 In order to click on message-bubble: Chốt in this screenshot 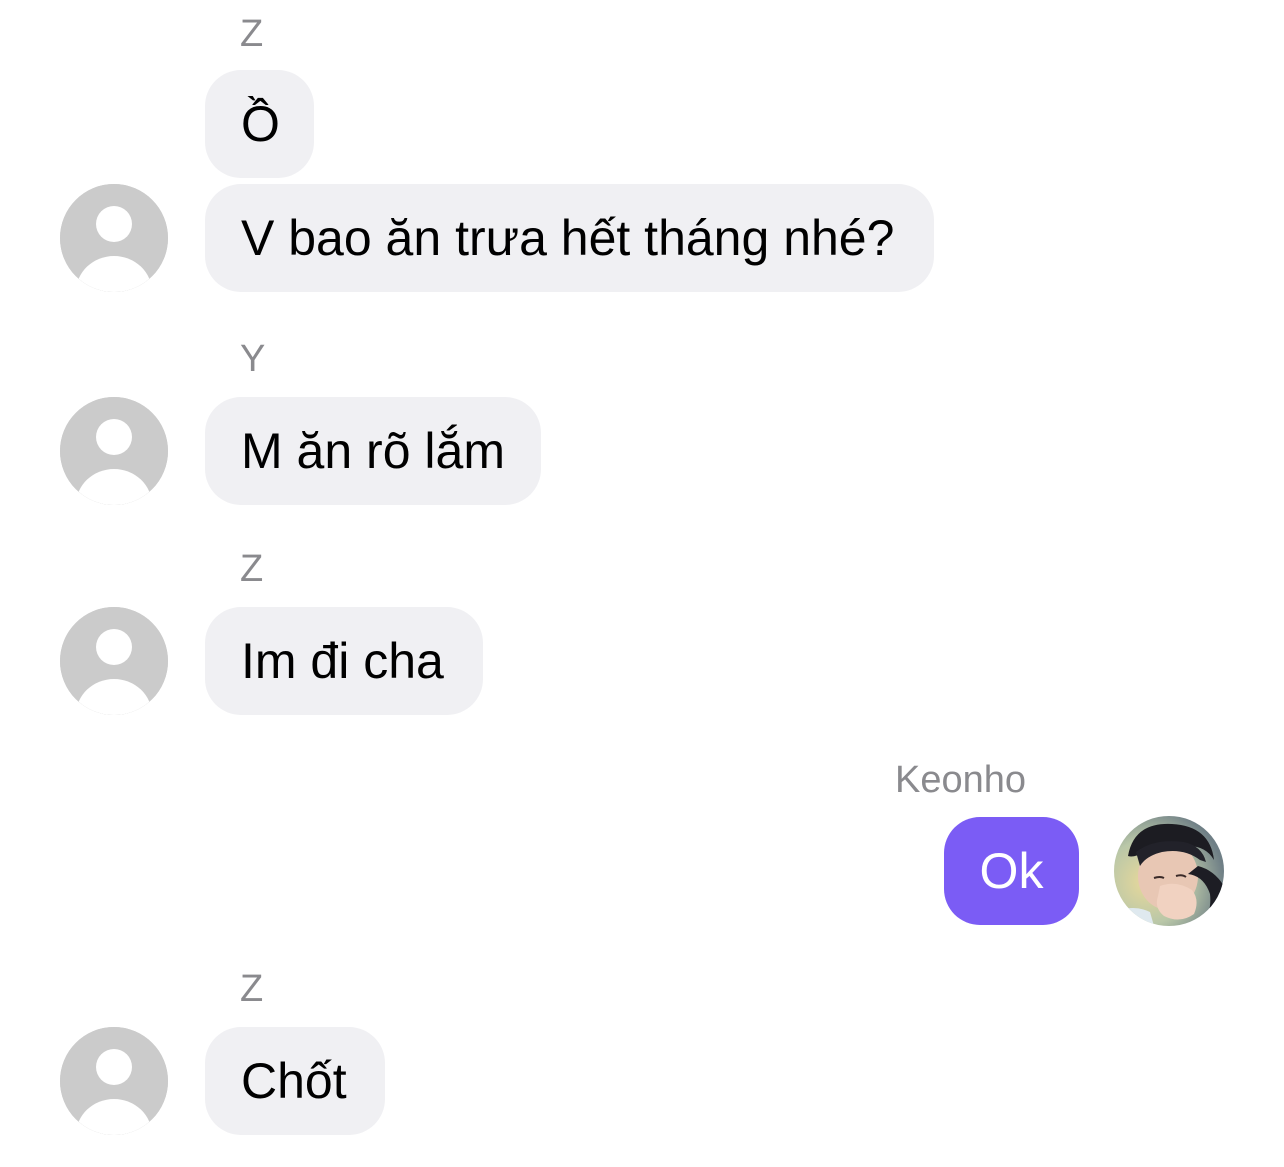, I will do `click(295, 1081)`.